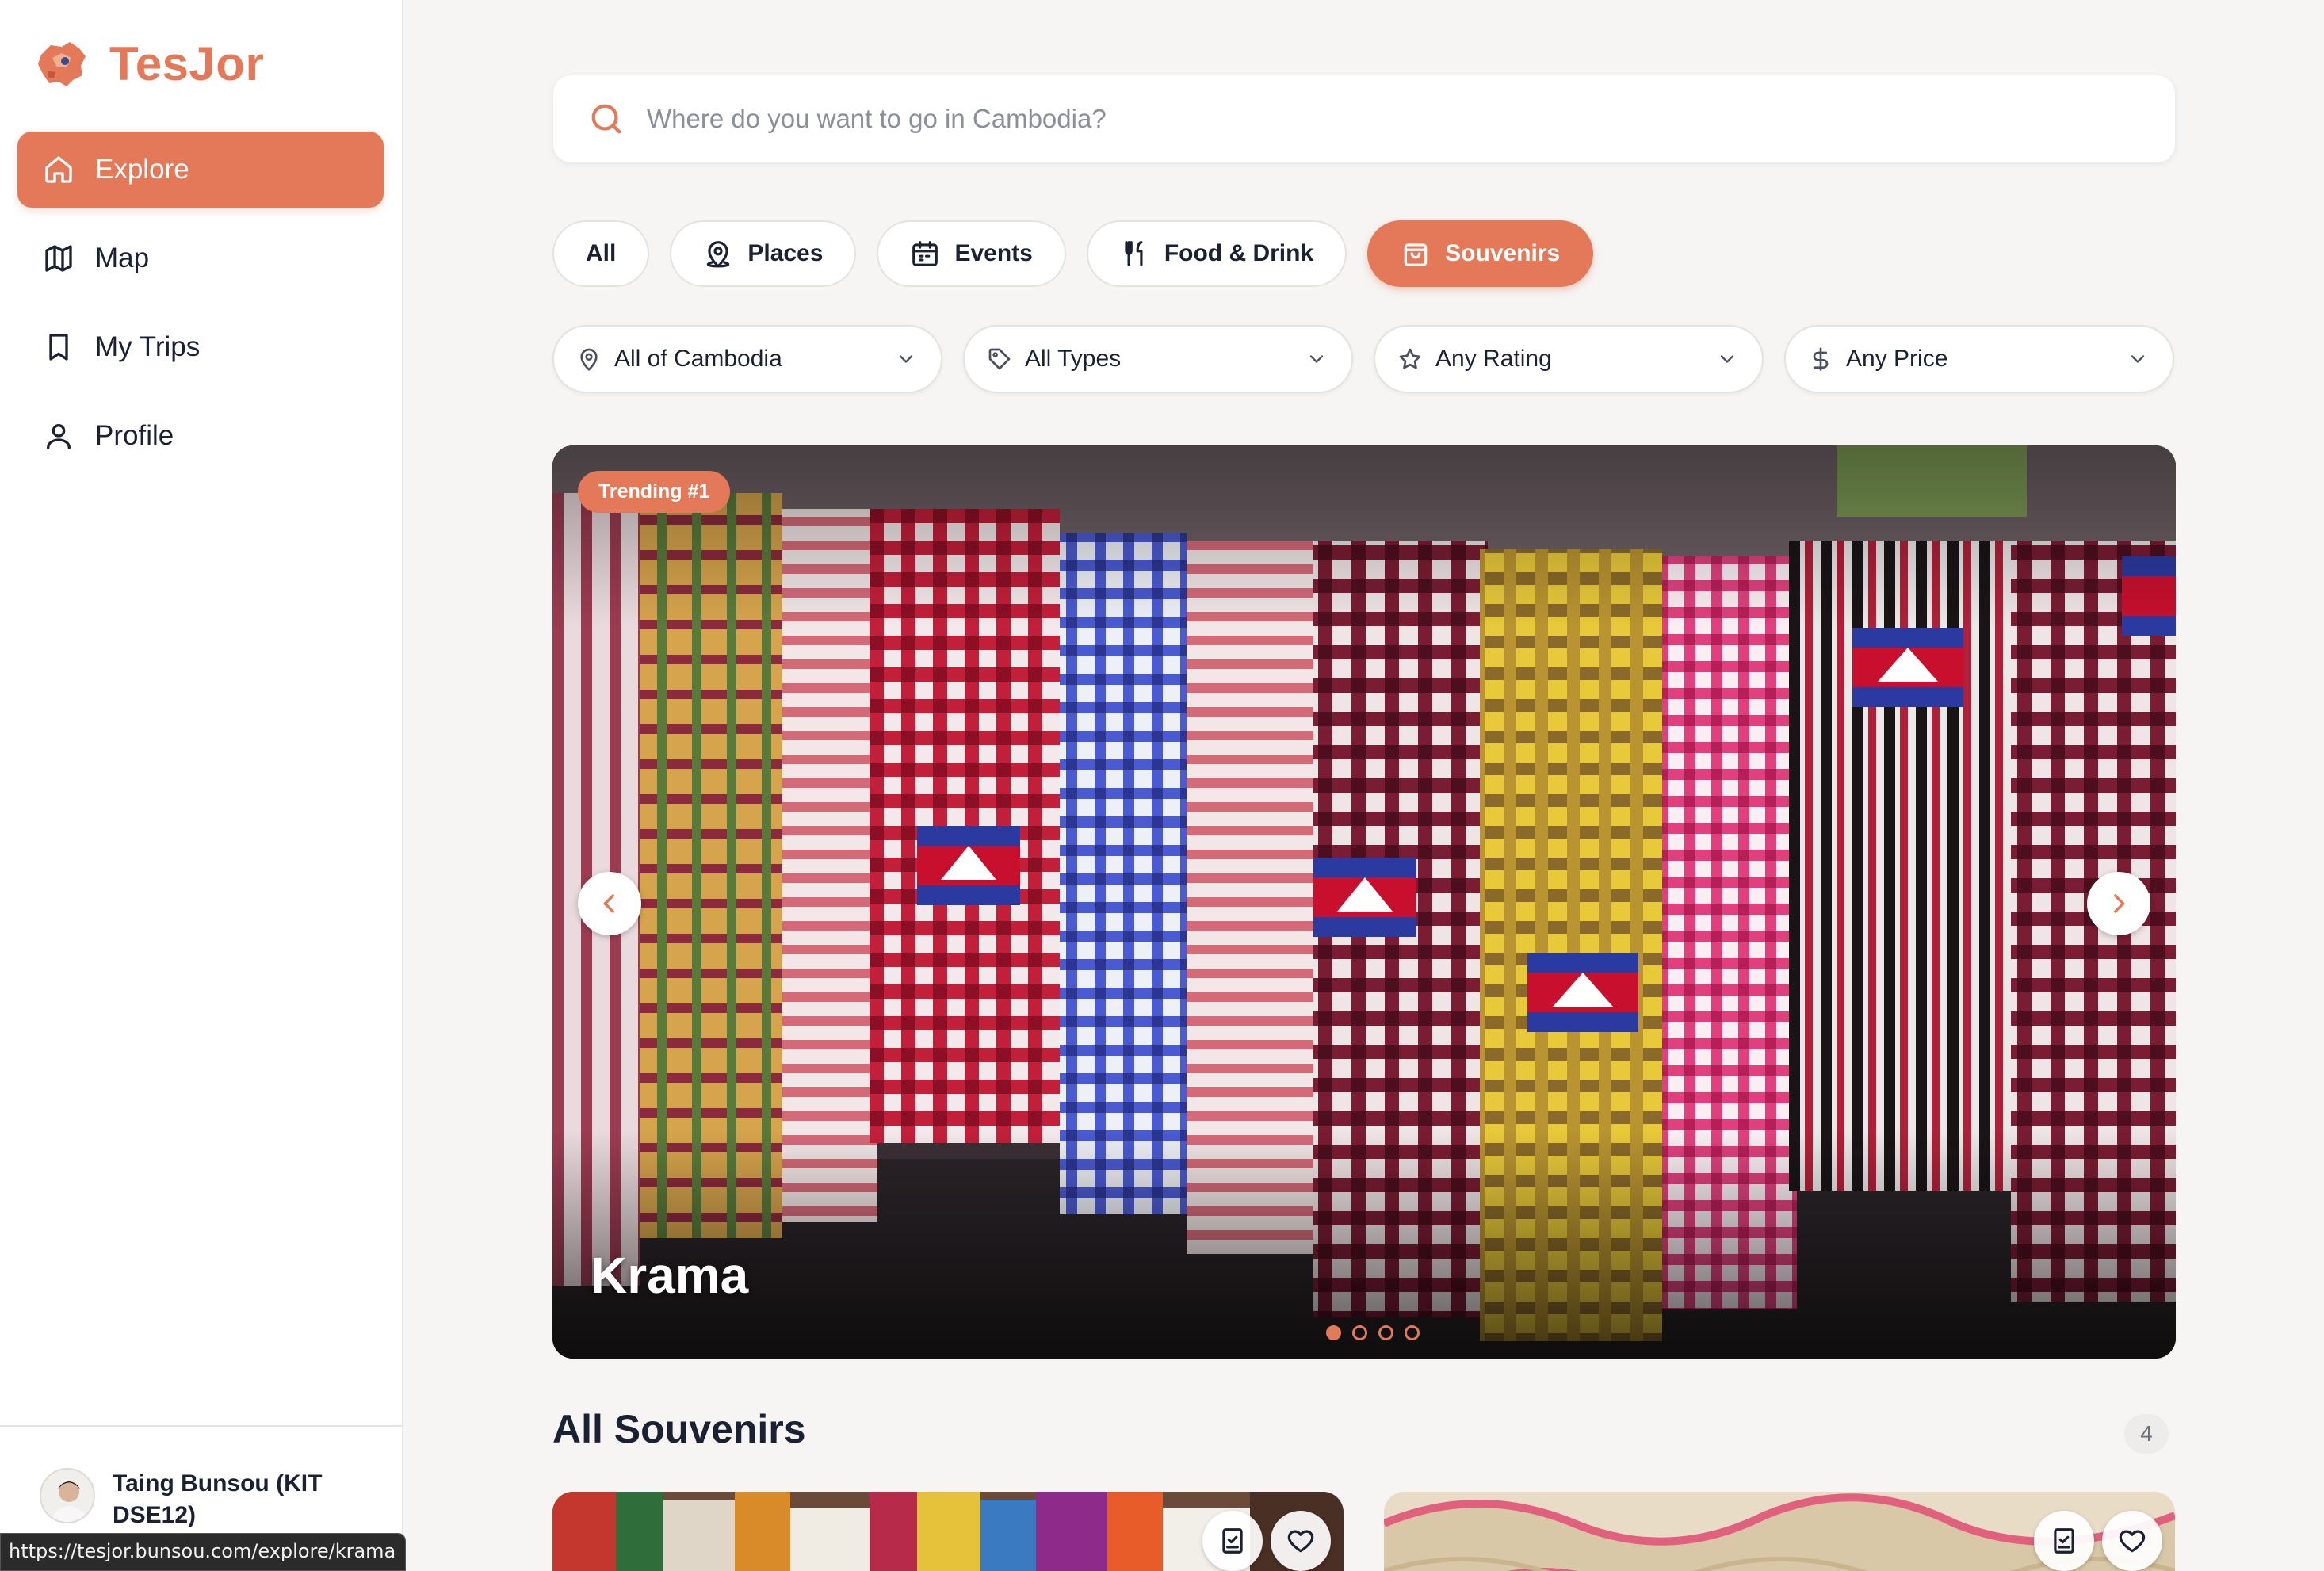  I want to click on calendar-icon, so click(925, 253).